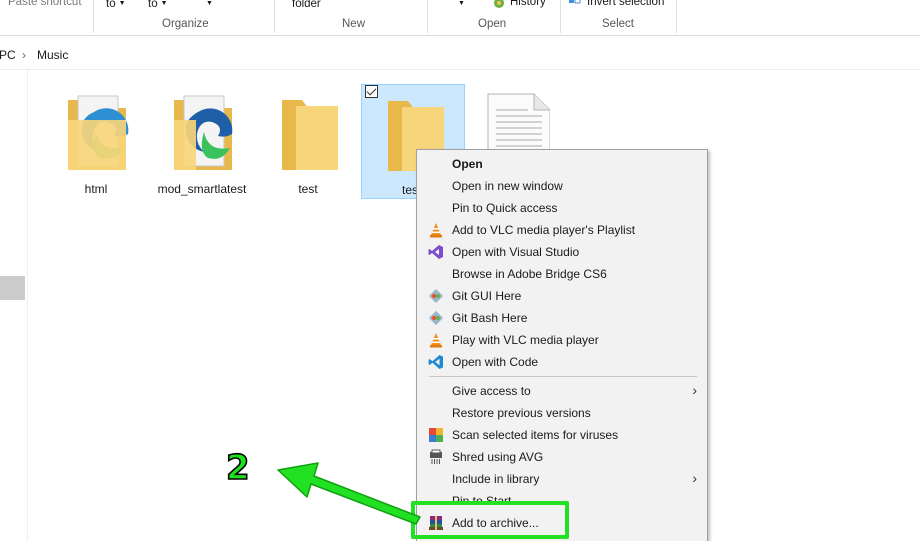  Describe the element at coordinates (349, 493) in the screenshot. I see `annotation-arrow-icon` at that location.